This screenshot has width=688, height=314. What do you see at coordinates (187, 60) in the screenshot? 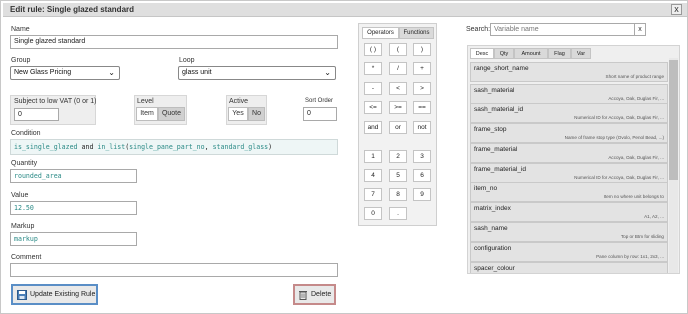
I see `loop-label: Loop` at bounding box center [187, 60].